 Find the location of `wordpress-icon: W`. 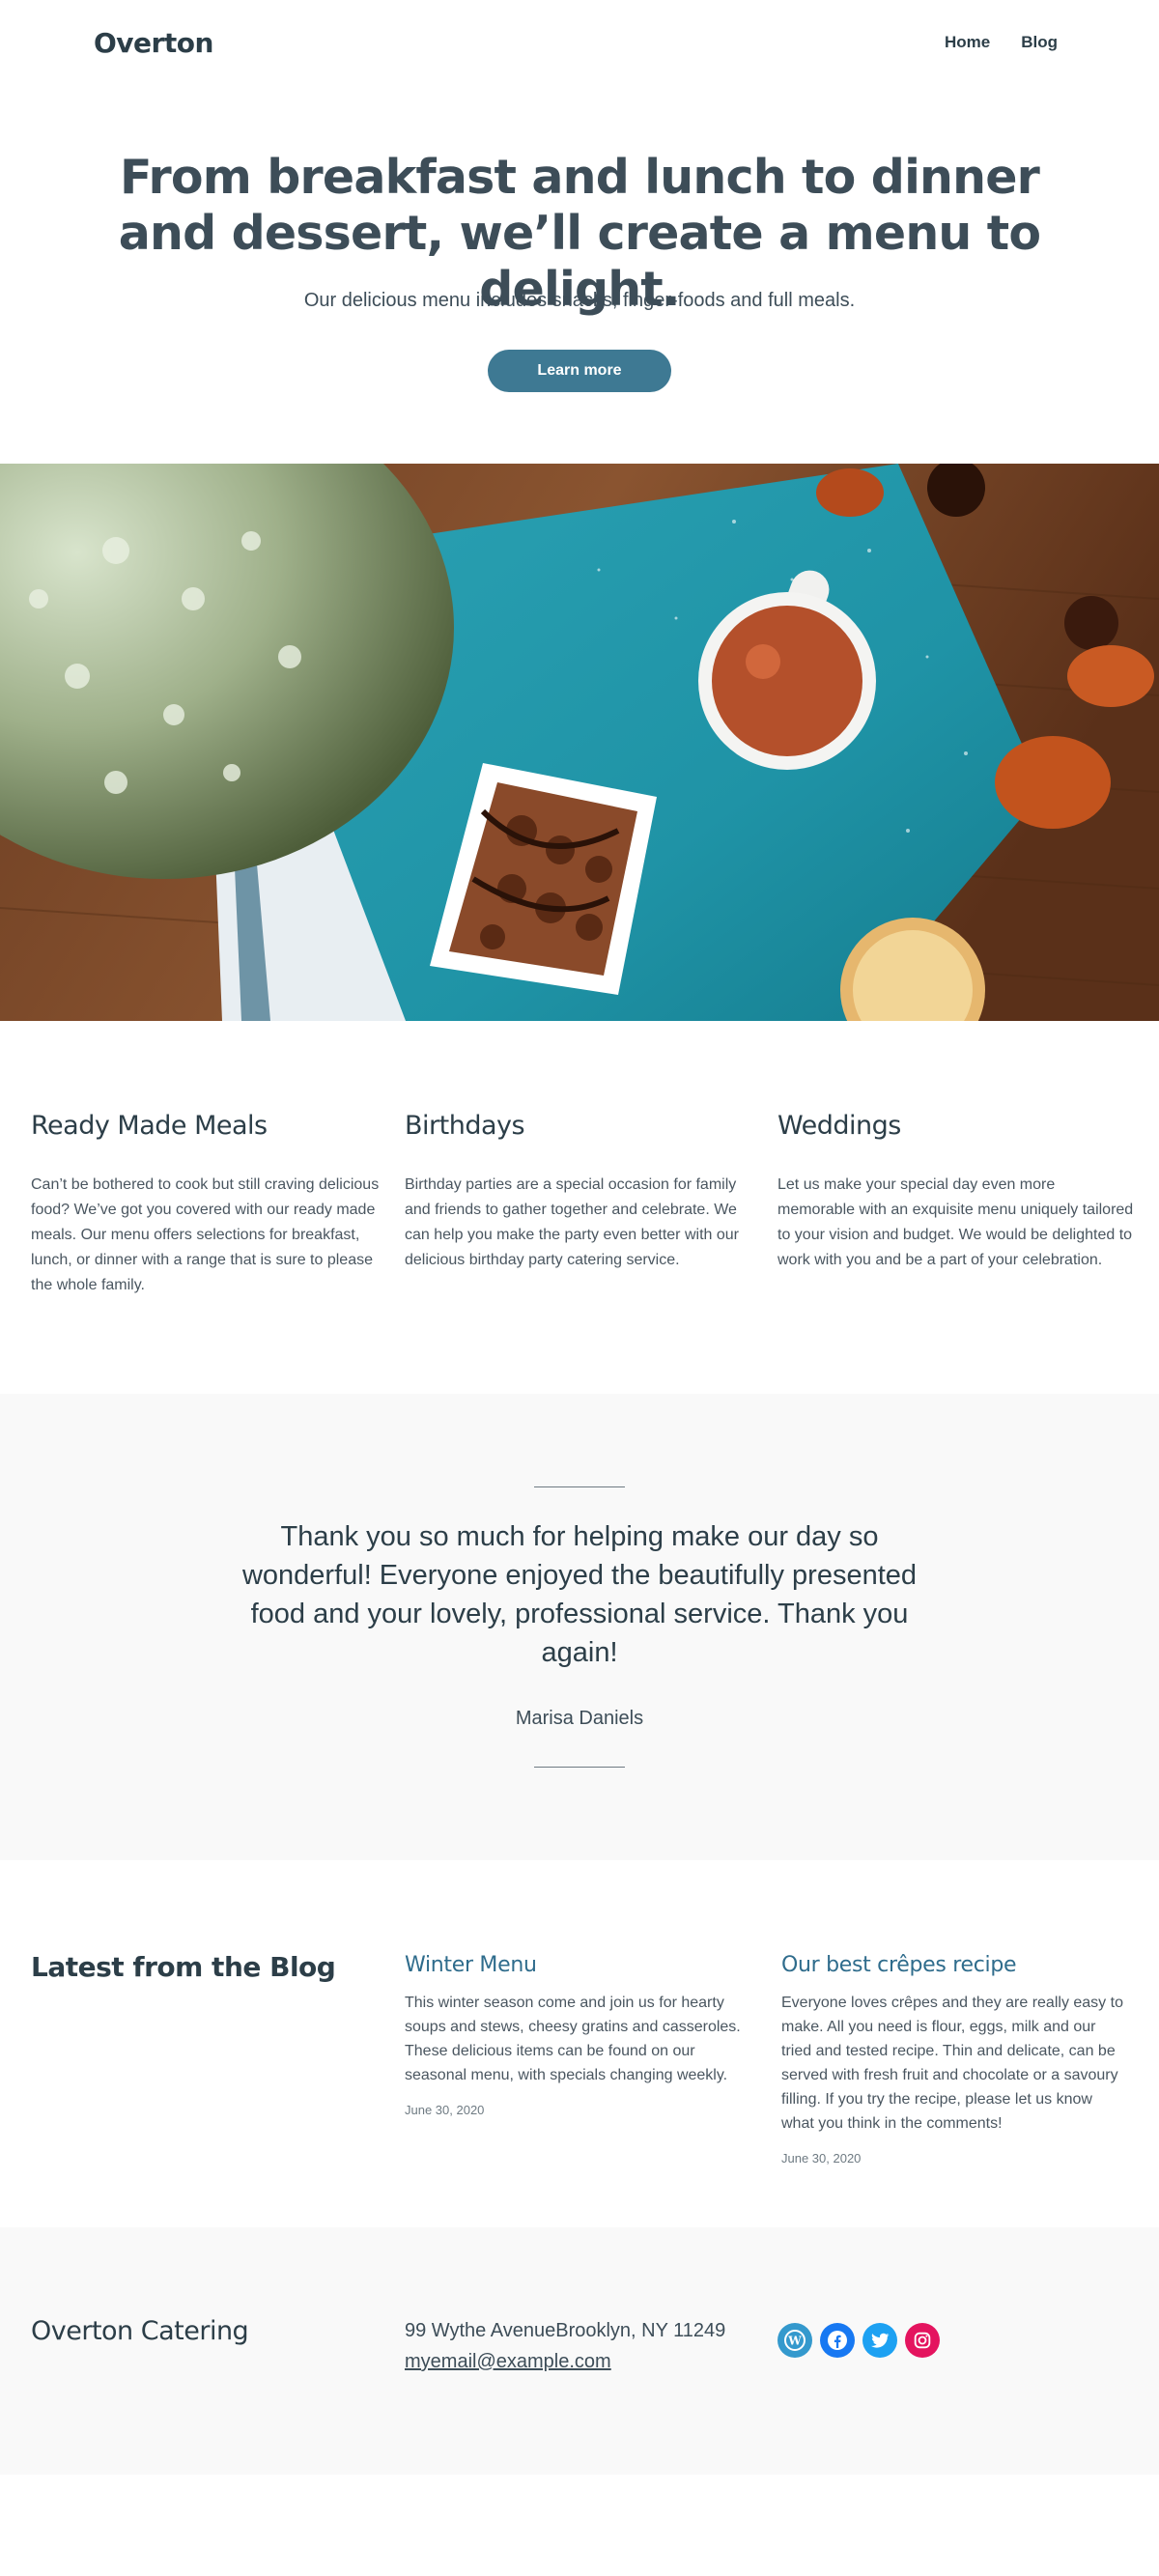

wordpress-icon: W is located at coordinates (794, 2340).